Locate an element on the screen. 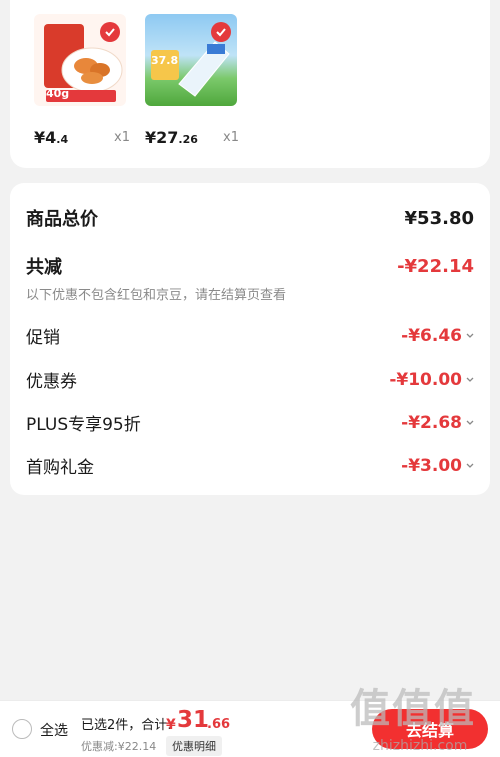  discount-label: PLUS专享95折 is located at coordinates (83, 425).